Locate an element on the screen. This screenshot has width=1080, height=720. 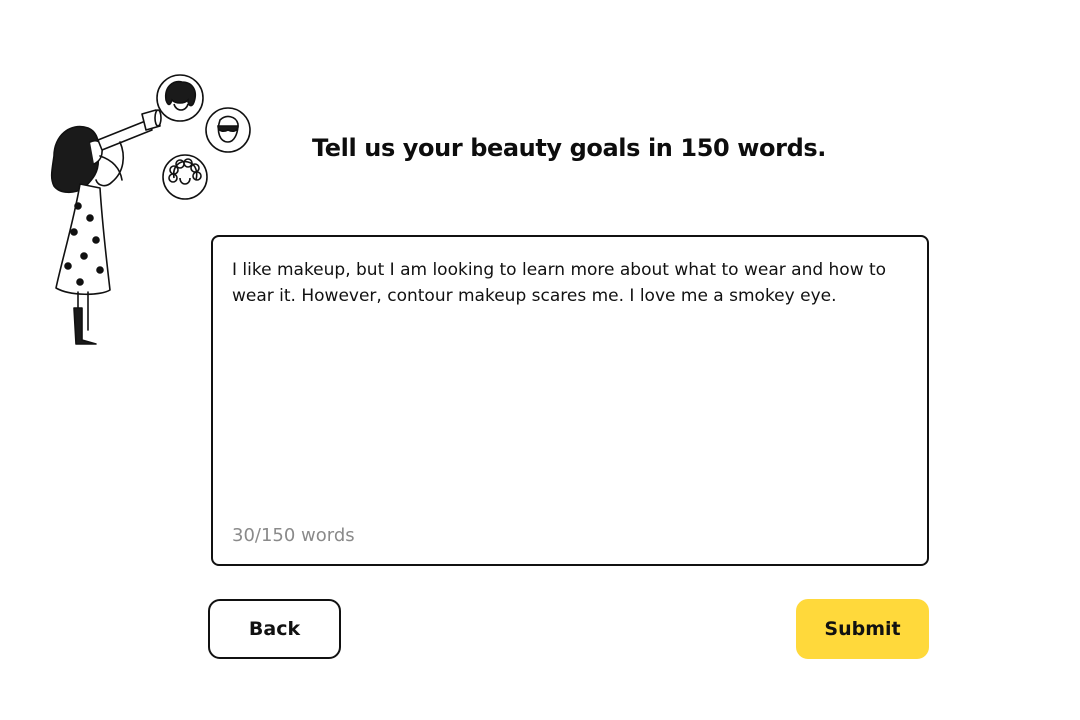
curly-hair-face-icon is located at coordinates (185, 177).